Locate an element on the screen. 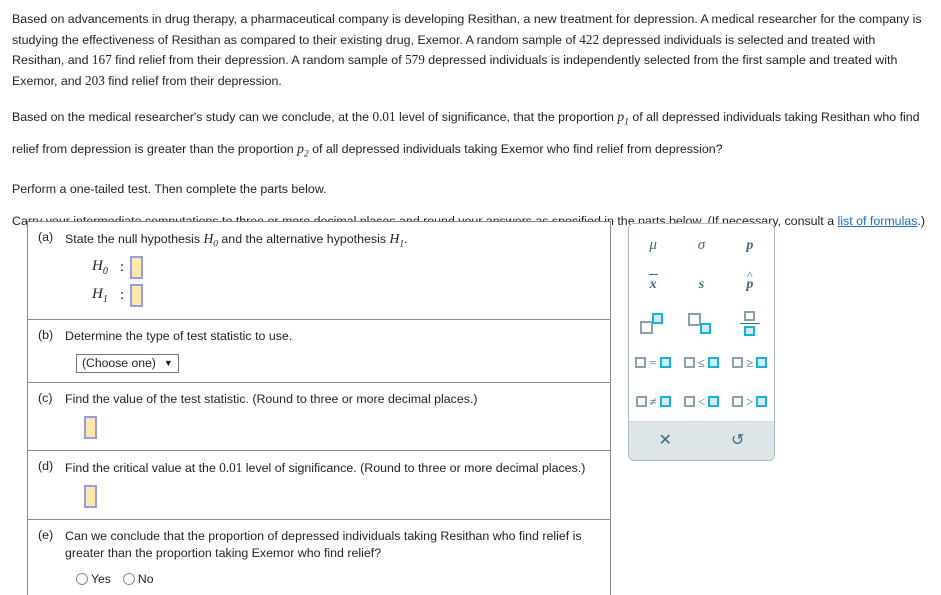 This screenshot has height=595, width=941. part-d-level: 0.01 is located at coordinates (231, 467).